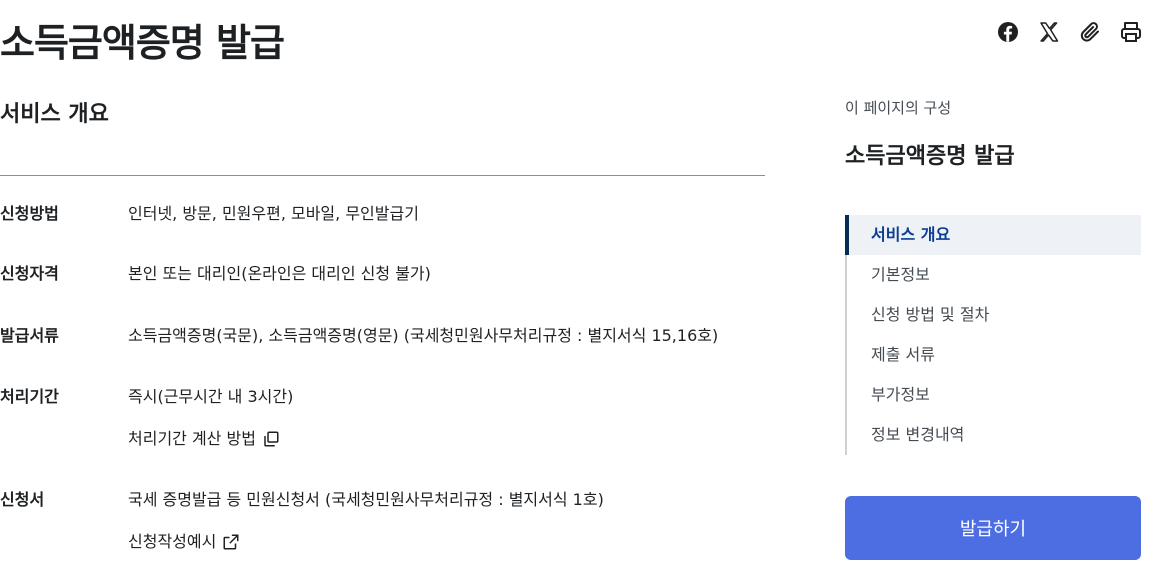  I want to click on x-icon, so click(1049, 32).